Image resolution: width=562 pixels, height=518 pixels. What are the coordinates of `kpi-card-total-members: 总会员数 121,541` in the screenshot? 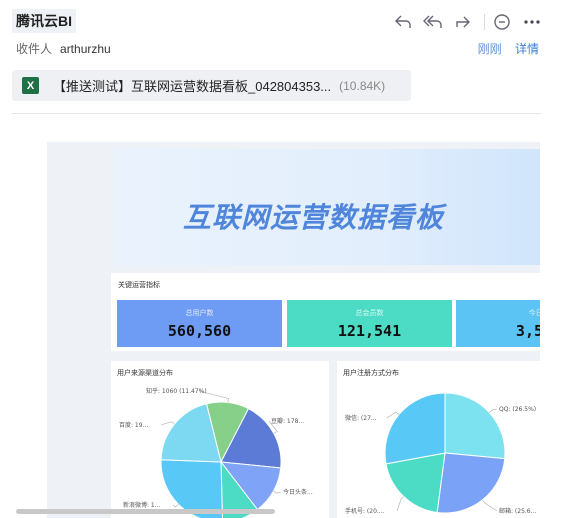 It's located at (369, 323).